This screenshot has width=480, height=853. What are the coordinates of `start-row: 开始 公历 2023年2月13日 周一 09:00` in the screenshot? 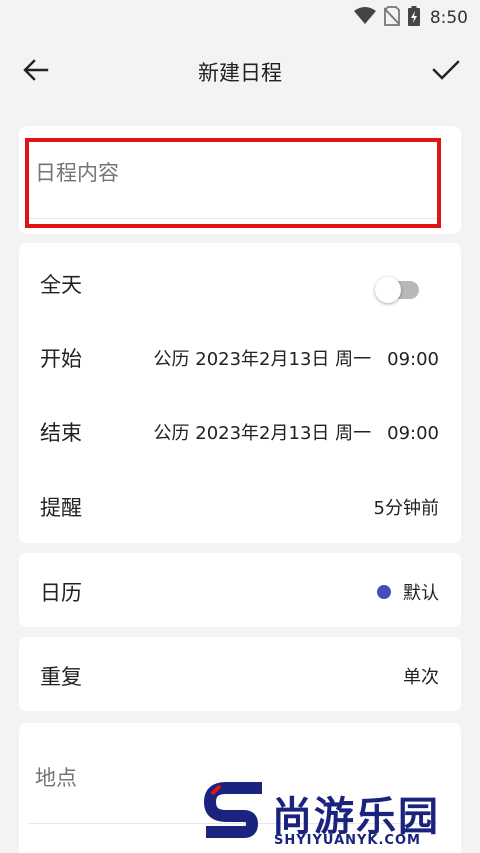 It's located at (240, 357).